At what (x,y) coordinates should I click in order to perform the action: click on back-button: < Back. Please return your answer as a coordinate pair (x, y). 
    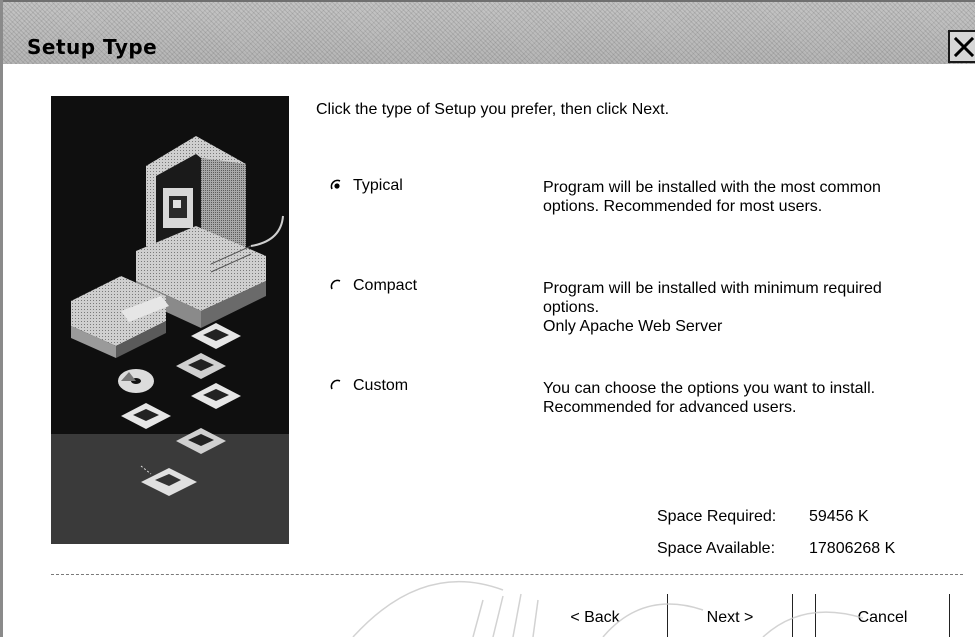
    Looking at the image, I should click on (595, 615).